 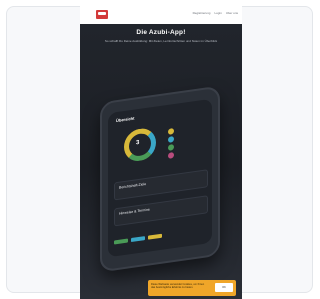 I want to click on bar-blue, so click(x=138, y=239).